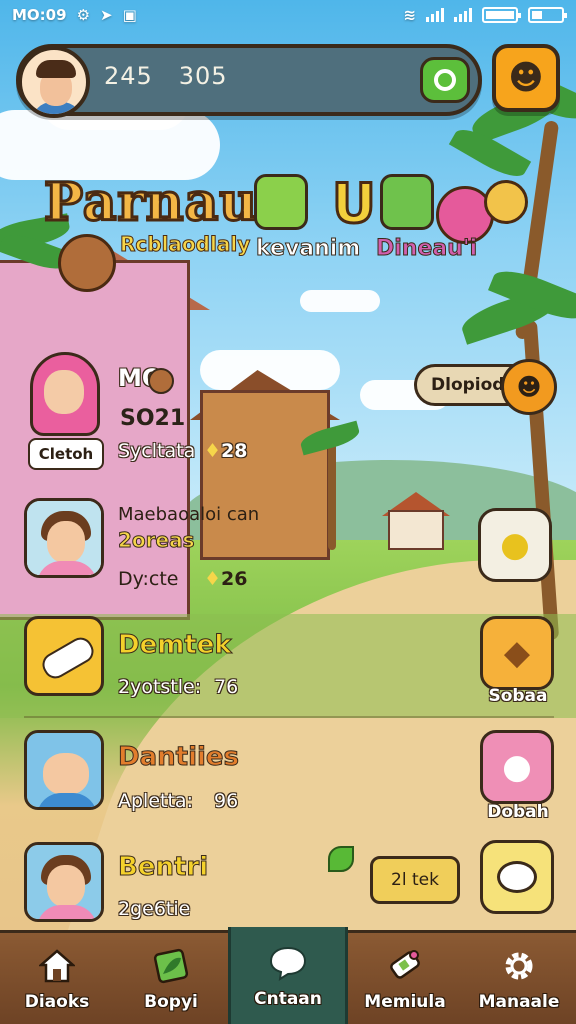  Describe the element at coordinates (57, 1001) in the screenshot. I see `nav-label: Diaoks` at that location.